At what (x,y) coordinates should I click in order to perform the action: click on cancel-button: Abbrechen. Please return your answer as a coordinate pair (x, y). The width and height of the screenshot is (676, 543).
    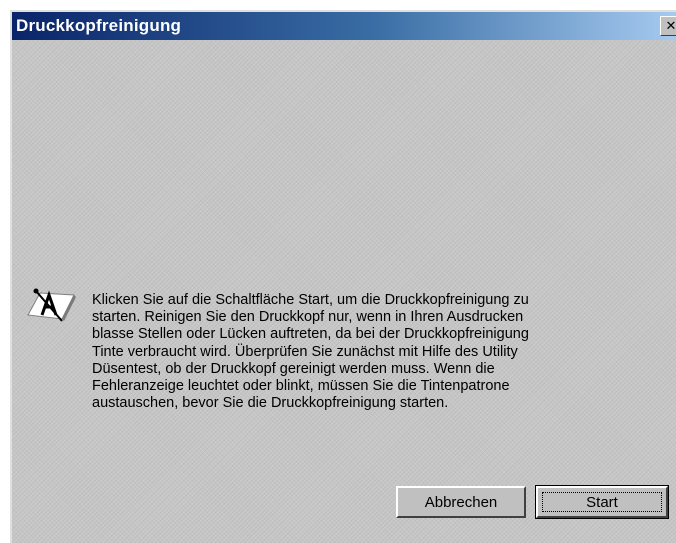
    Looking at the image, I should click on (461, 502).